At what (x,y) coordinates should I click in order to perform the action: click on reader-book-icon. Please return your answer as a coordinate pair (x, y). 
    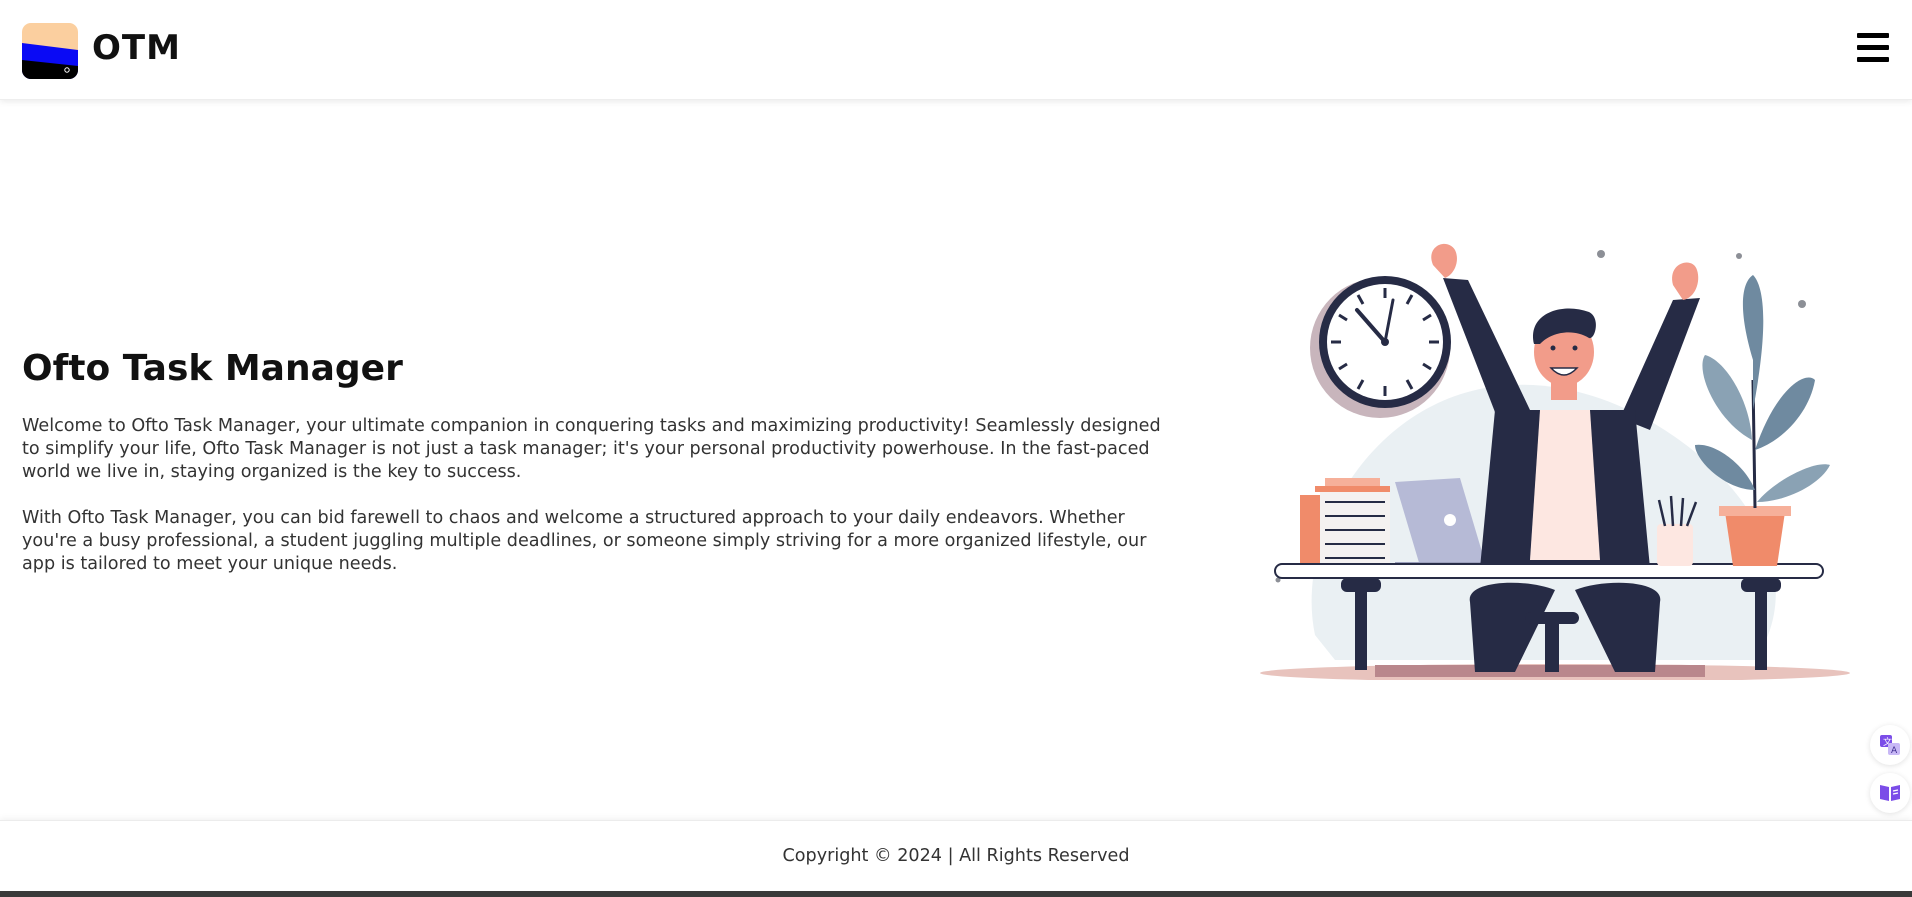
    Looking at the image, I should click on (1890, 793).